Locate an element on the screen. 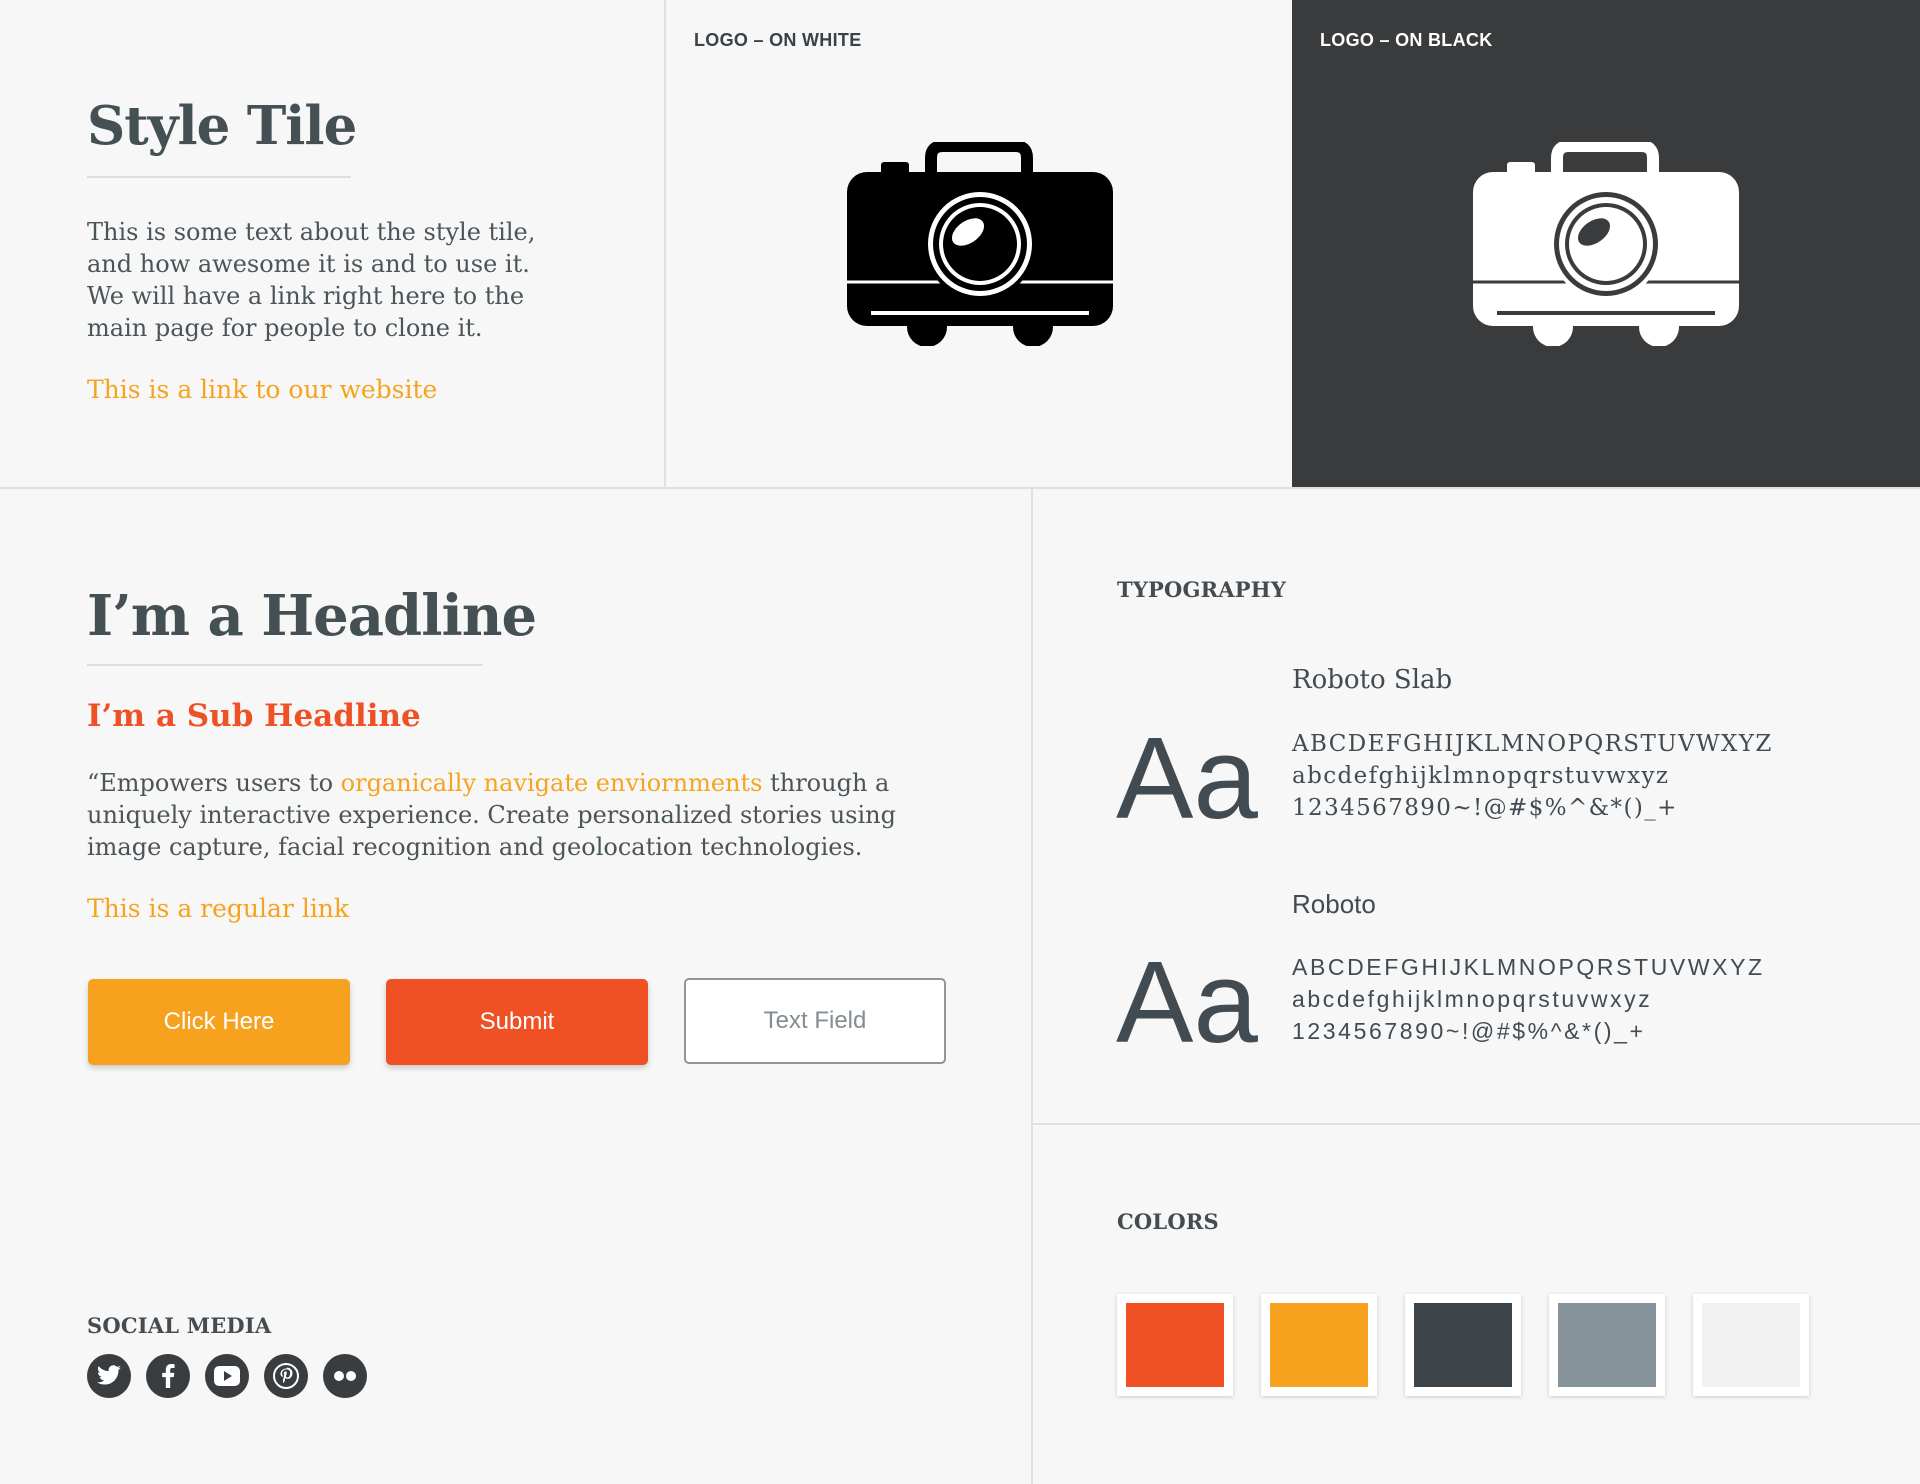  swatch-fill-light-gray is located at coordinates (1751, 1345).